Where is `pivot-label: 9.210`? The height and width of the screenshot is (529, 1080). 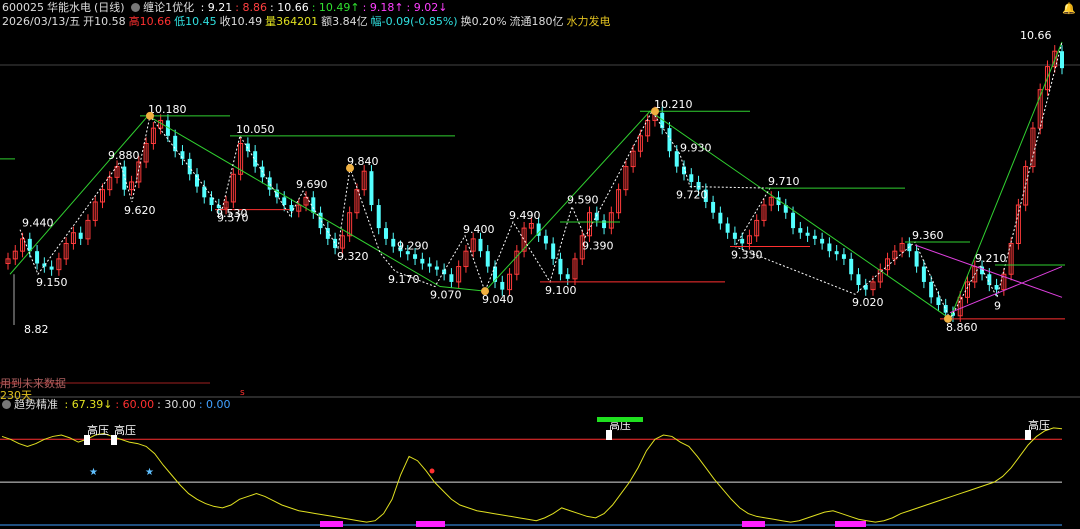
pivot-label: 9.210 is located at coordinates (991, 258).